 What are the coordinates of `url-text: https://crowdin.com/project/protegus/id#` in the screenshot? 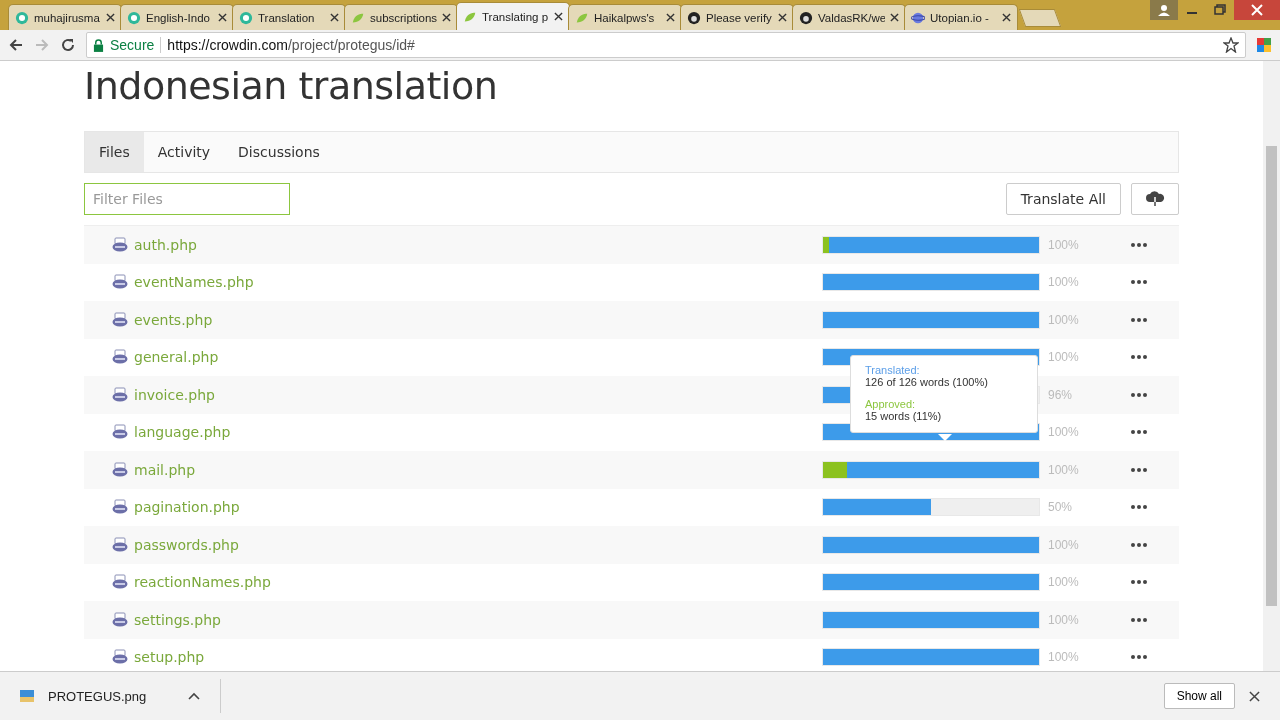 It's located at (291, 45).